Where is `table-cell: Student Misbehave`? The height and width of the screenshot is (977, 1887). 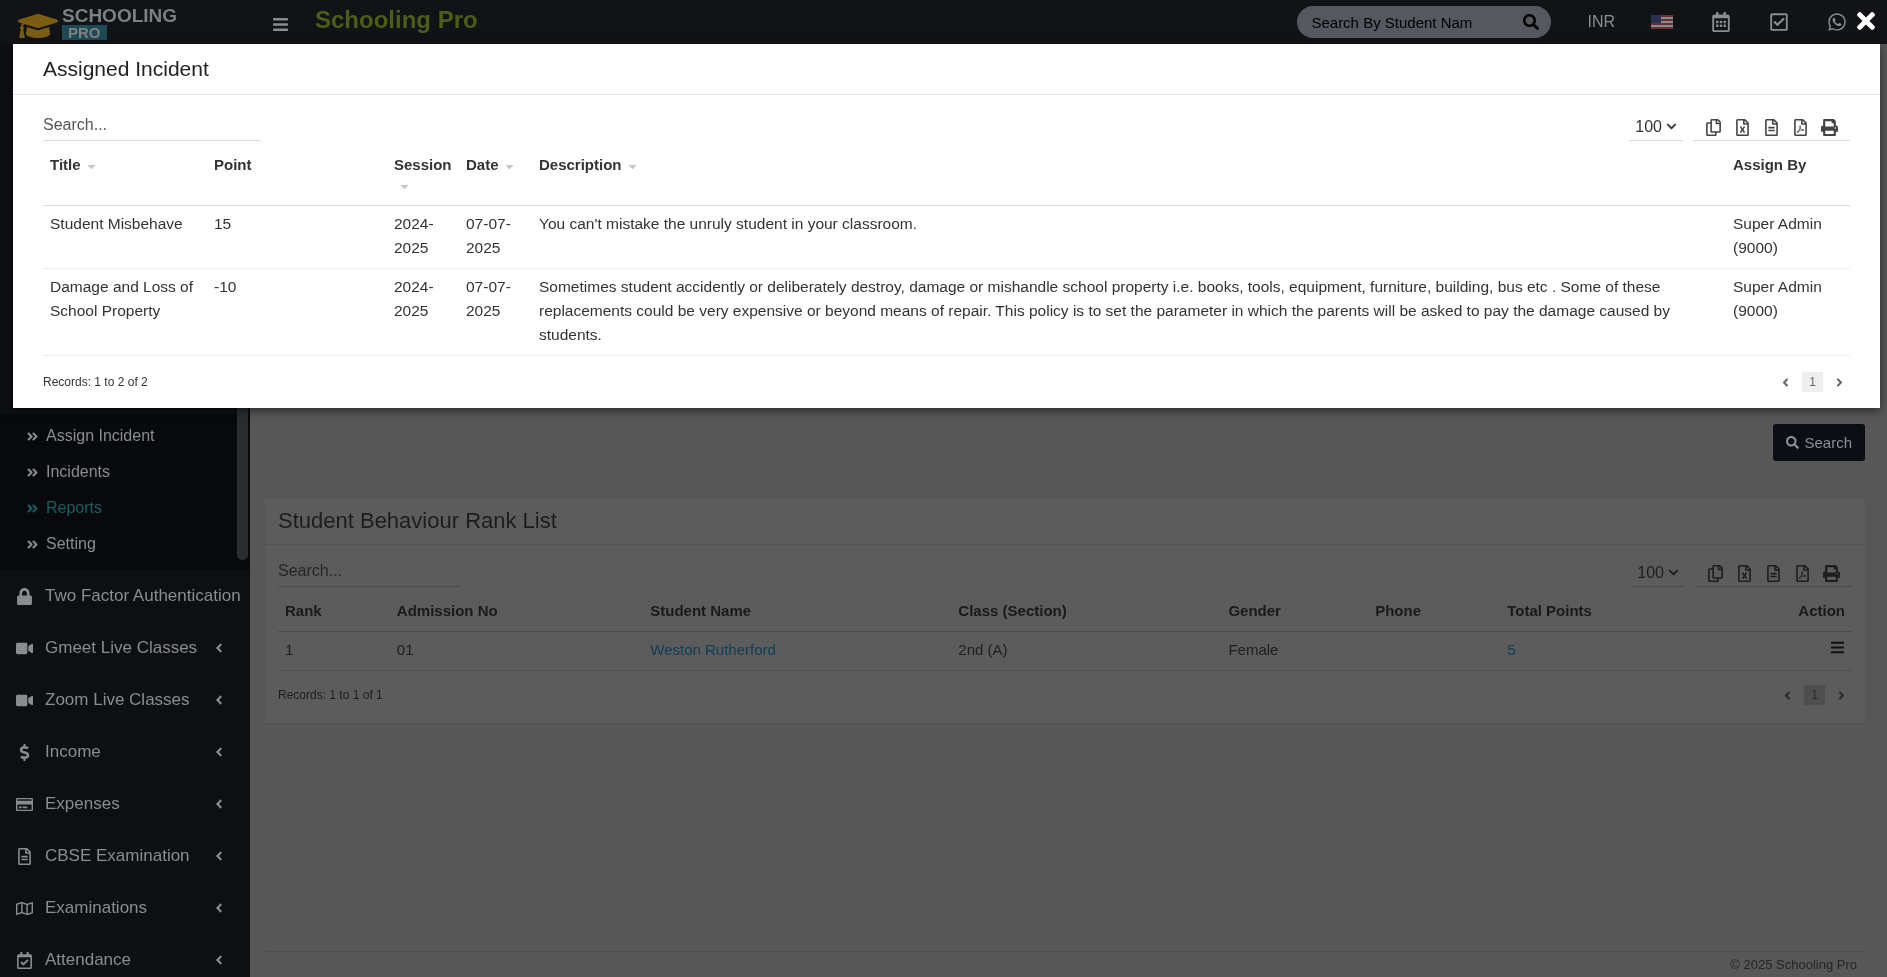
table-cell: Student Misbehave is located at coordinates (125, 237).